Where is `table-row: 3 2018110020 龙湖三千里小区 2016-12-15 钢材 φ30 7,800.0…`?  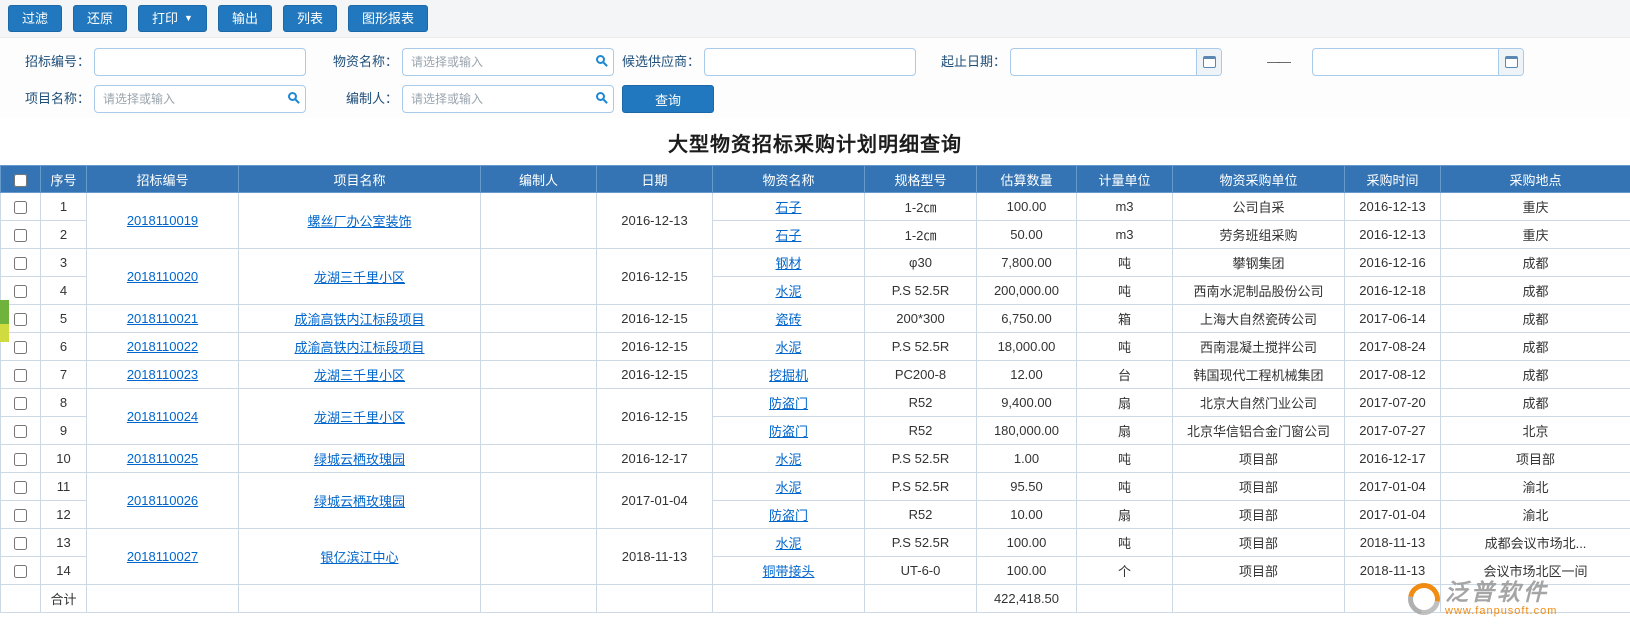 table-row: 3 2018110020 龙湖三千里小区 2016-12-15 钢材 φ30 7,800.0… is located at coordinates (815, 276).